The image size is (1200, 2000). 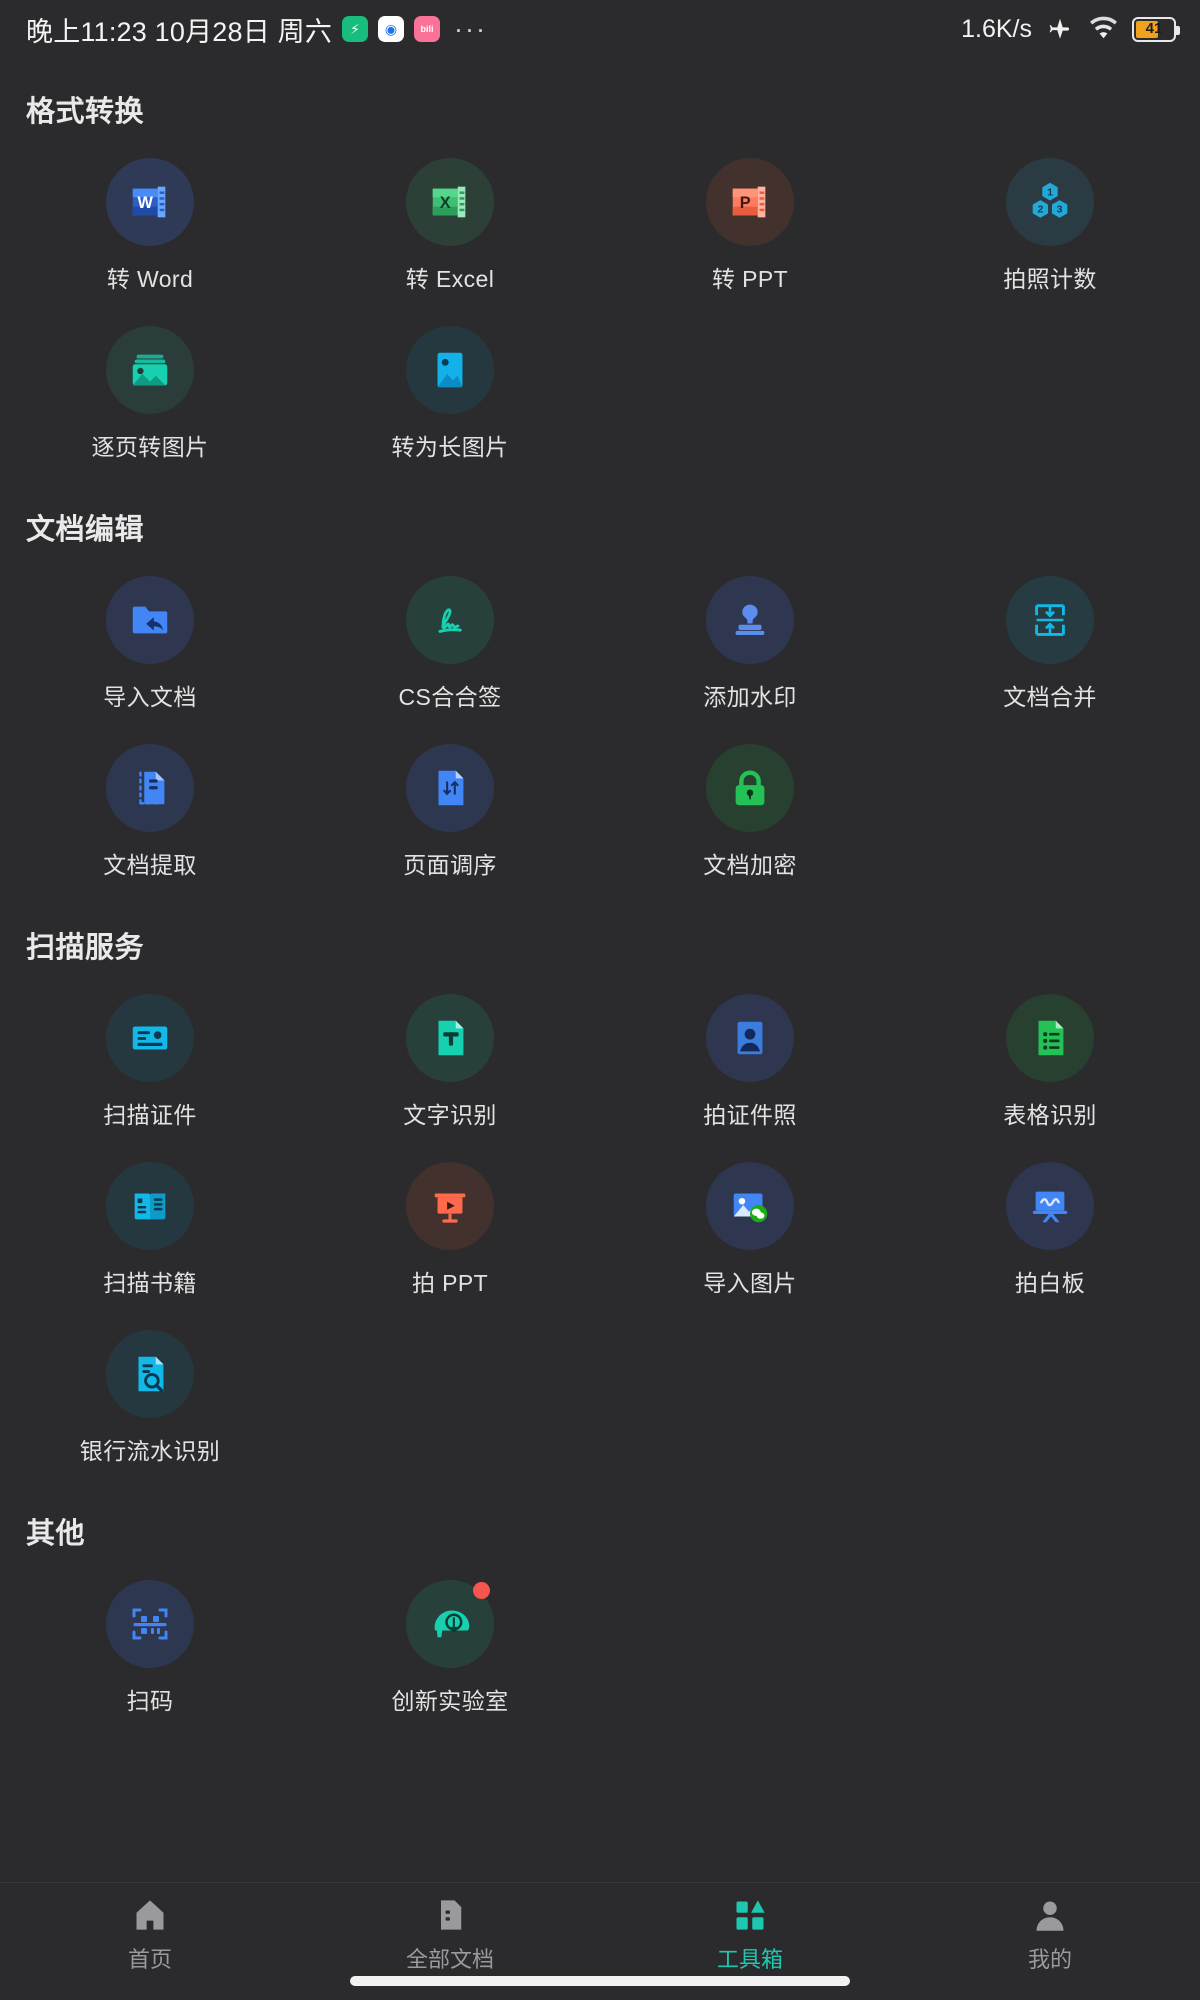 What do you see at coordinates (150, 1038) in the screenshot?
I see `scan-id-card-icon` at bounding box center [150, 1038].